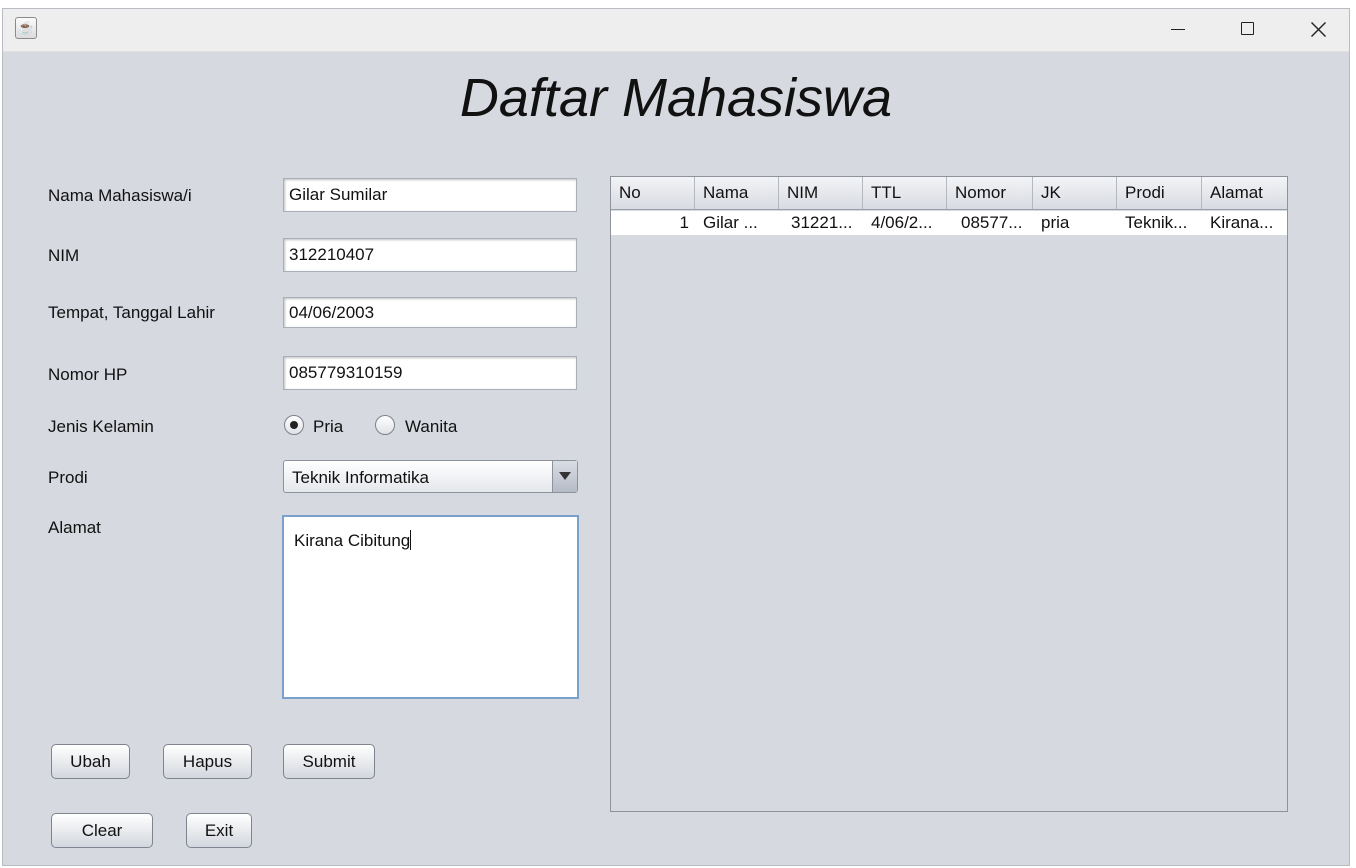 The height and width of the screenshot is (868, 1356). What do you see at coordinates (1055, 222) in the screenshot?
I see `cell-jk: pria` at bounding box center [1055, 222].